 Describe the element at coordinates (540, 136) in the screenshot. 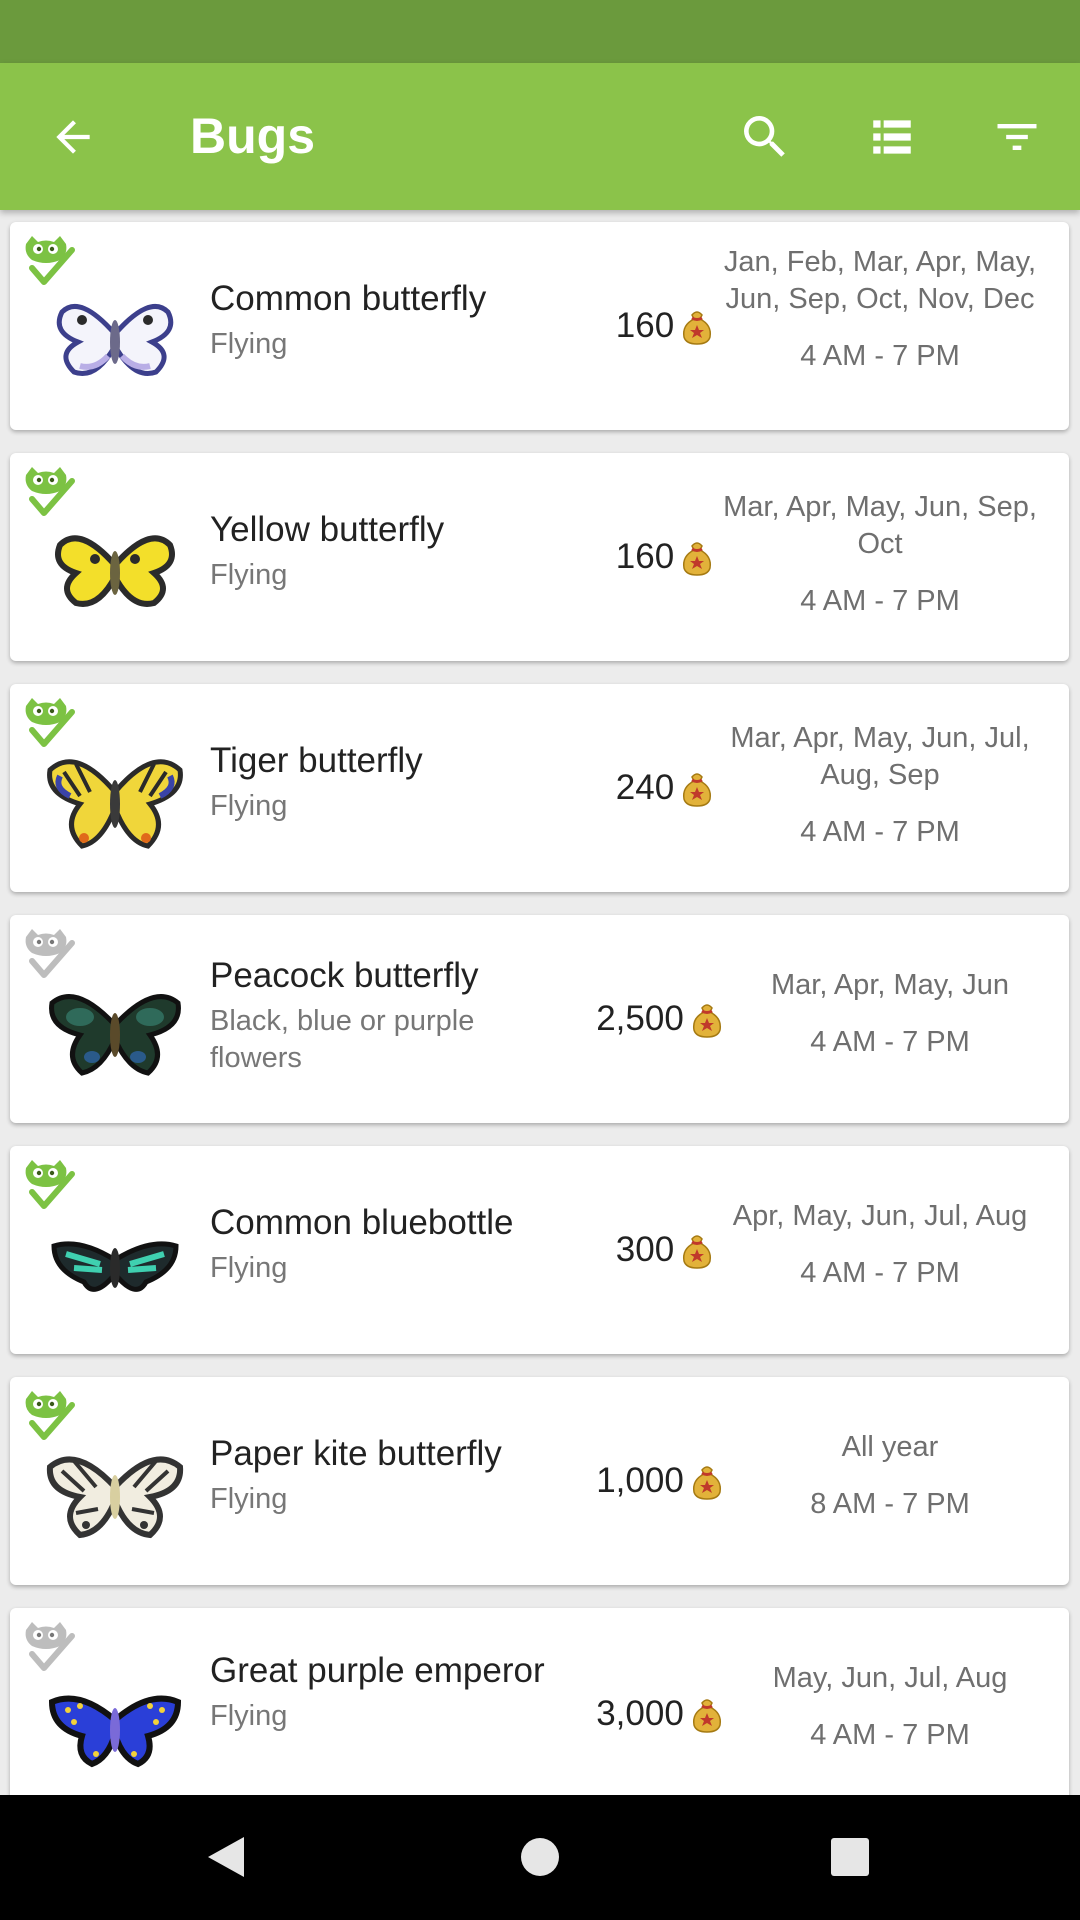

I see `app-bar: Bugs` at that location.